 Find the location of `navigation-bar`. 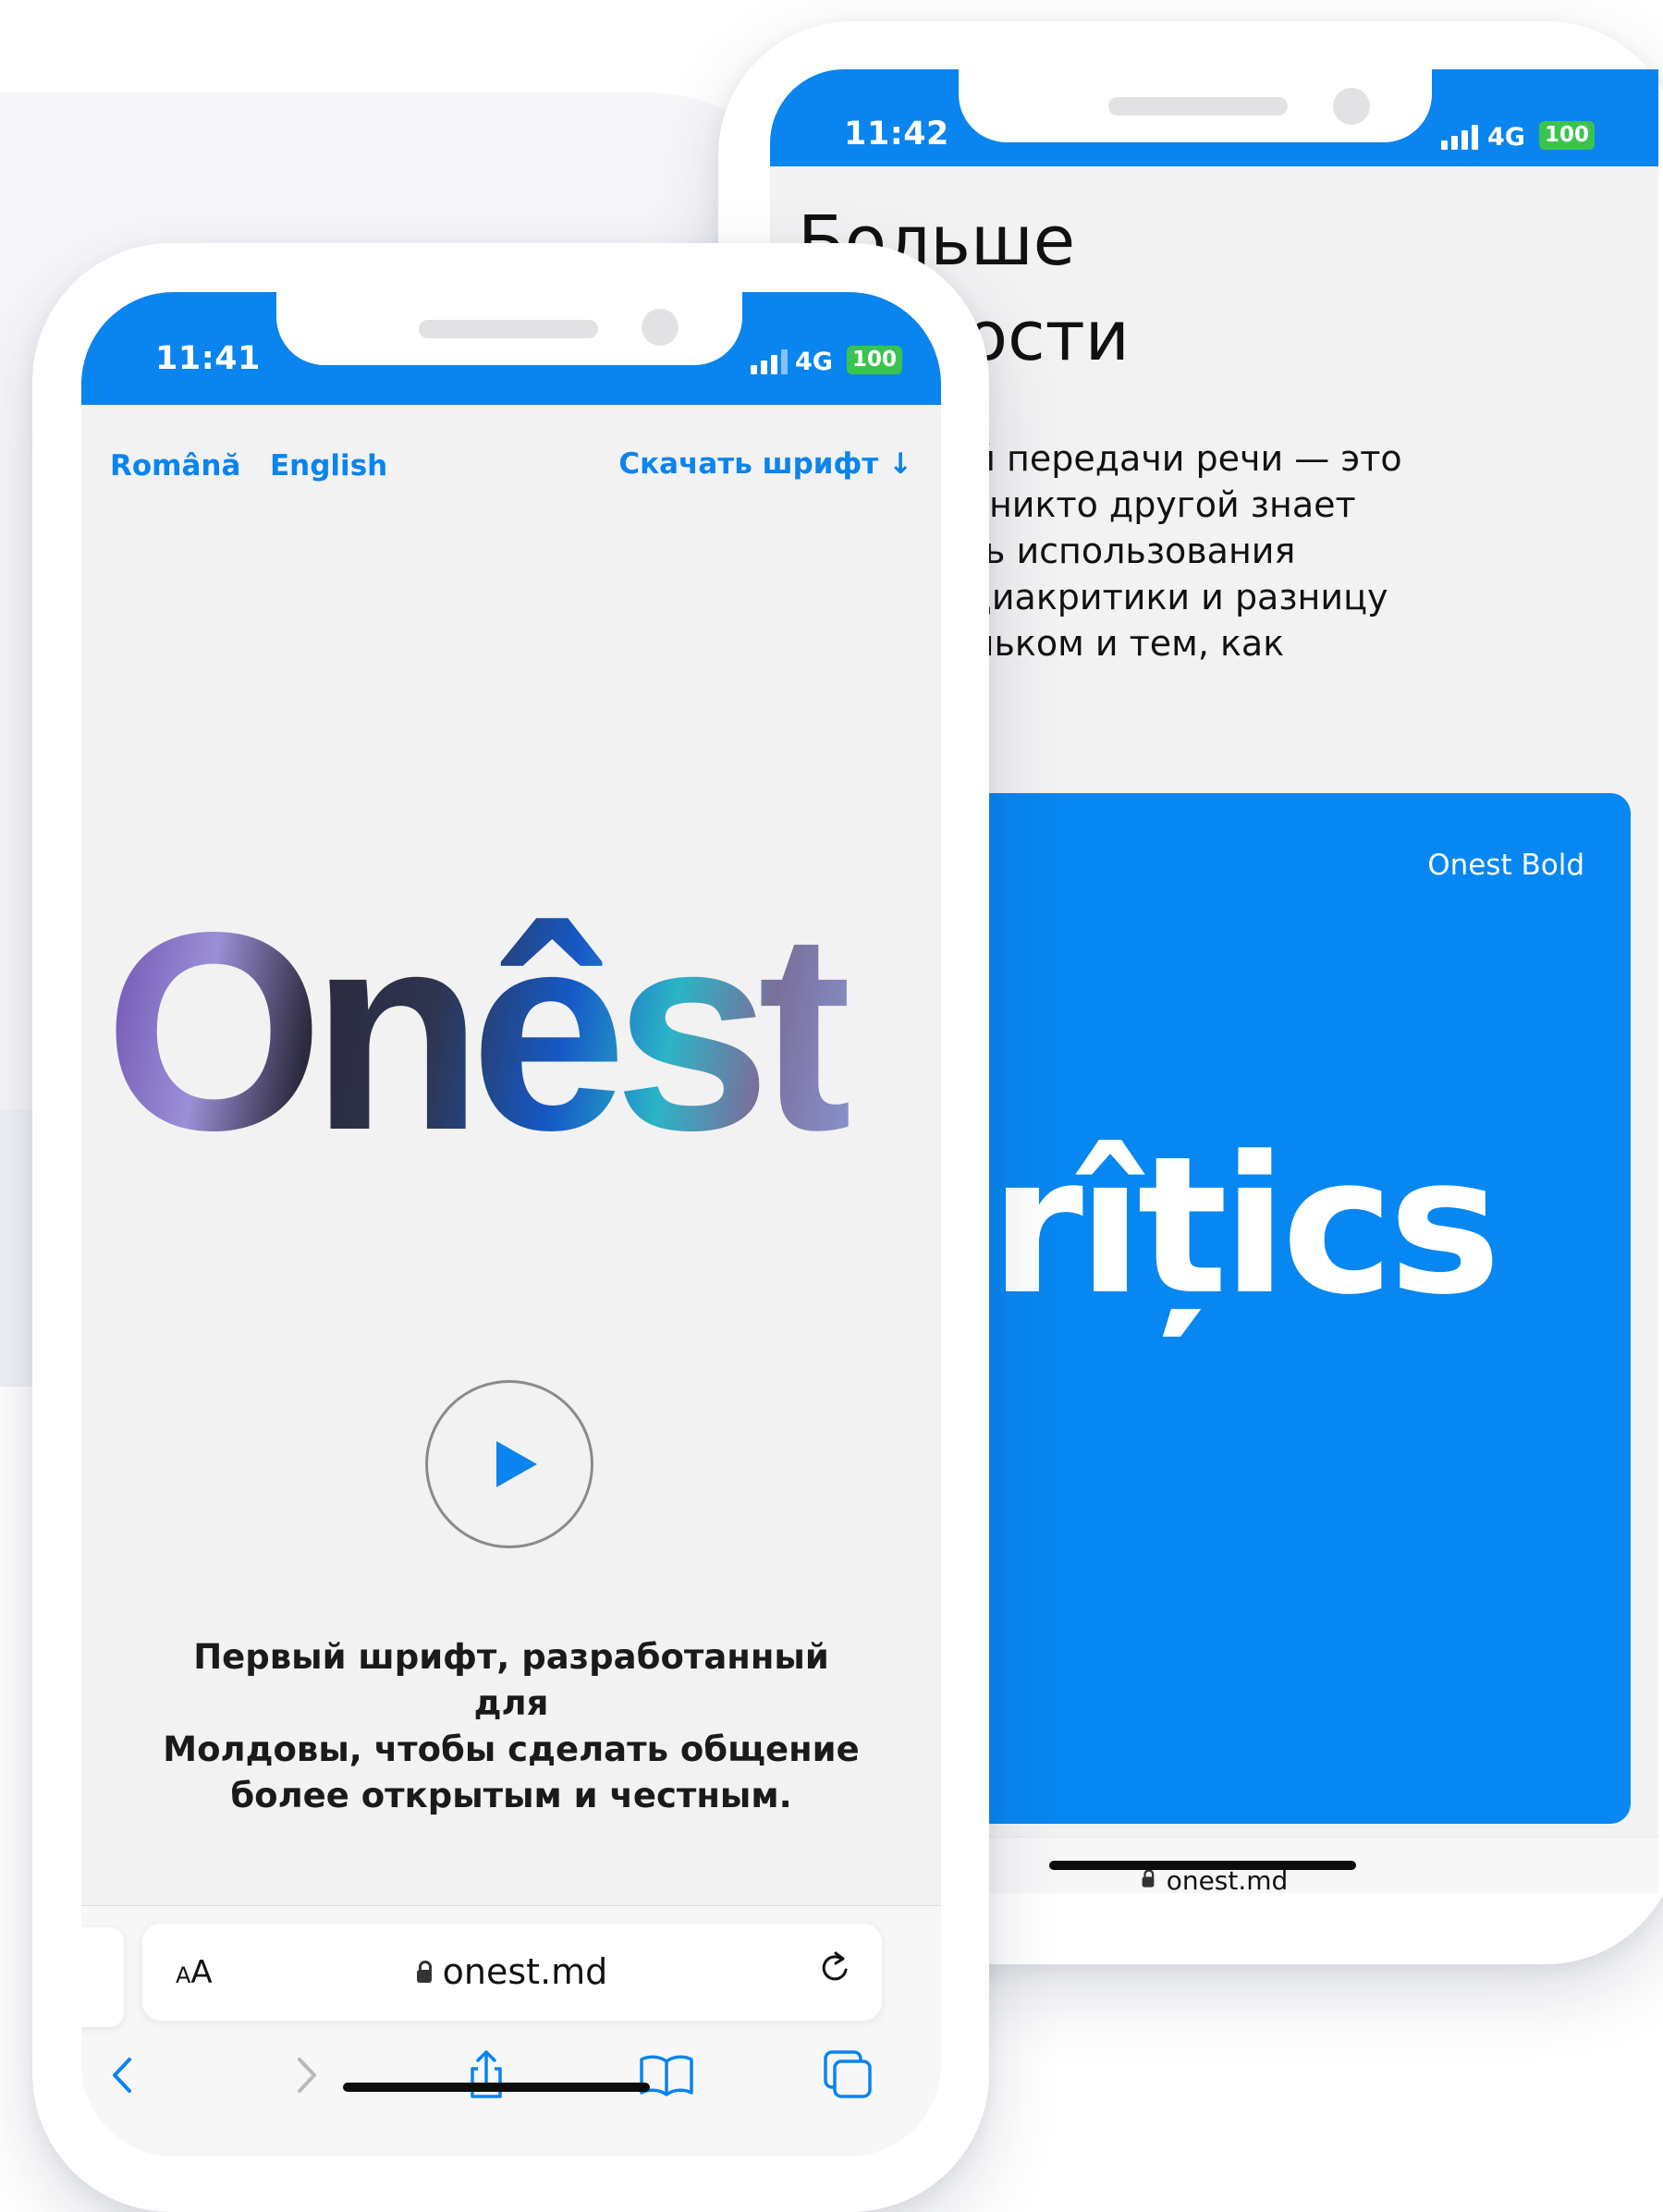

navigation-bar is located at coordinates (511, 2077).